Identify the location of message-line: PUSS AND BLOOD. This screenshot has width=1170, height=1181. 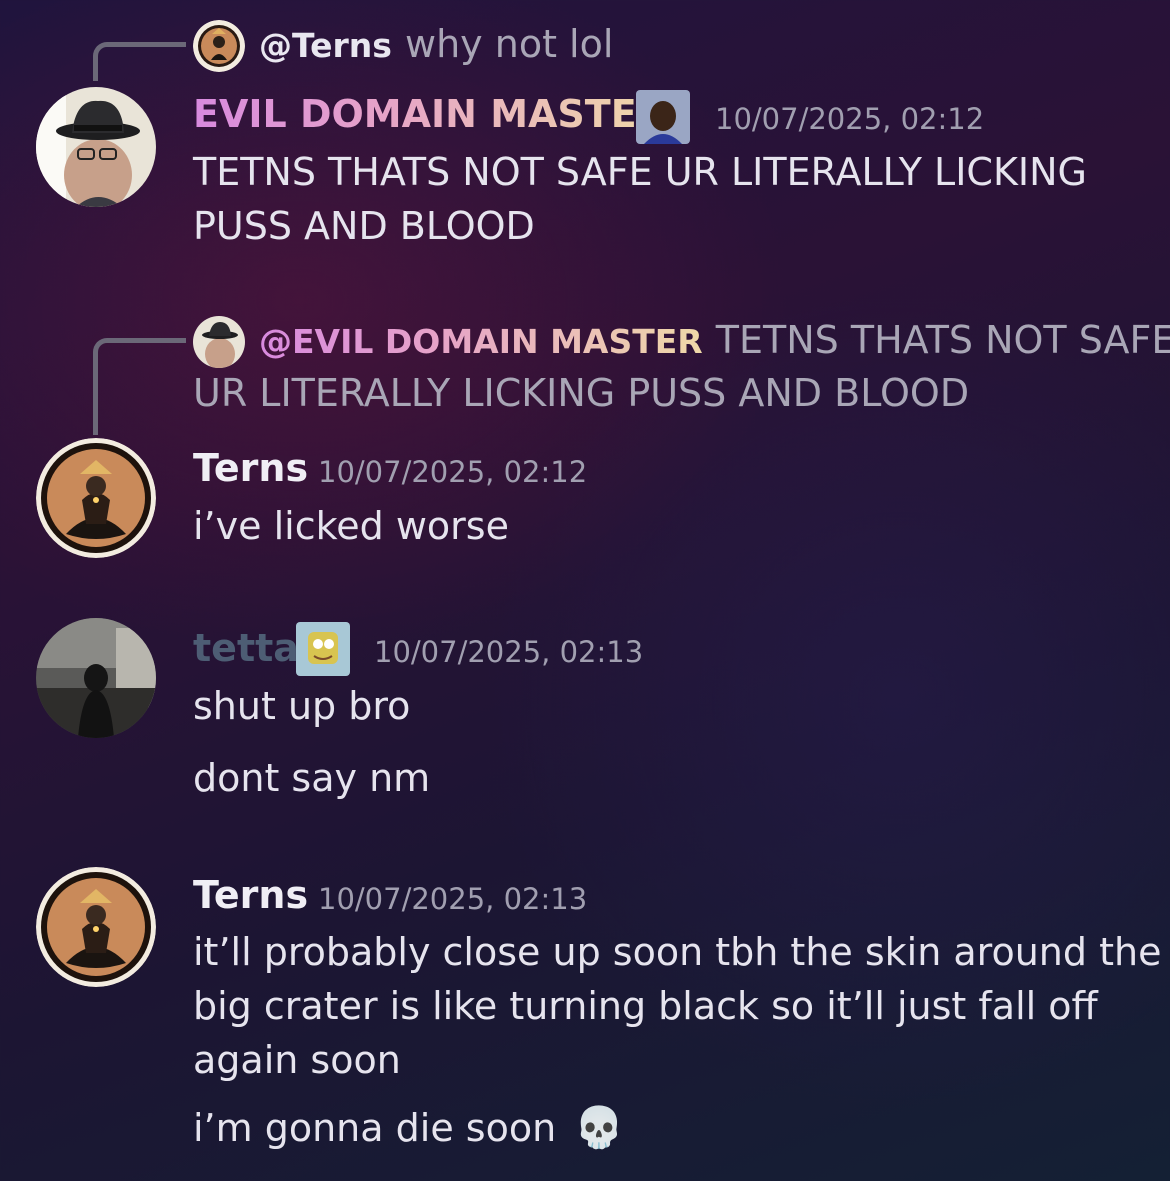
(364, 226).